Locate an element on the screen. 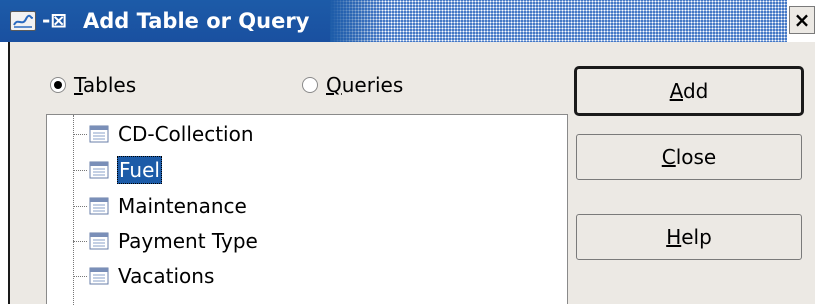 The height and width of the screenshot is (305, 815). table-list-item-label: Maintenance is located at coordinates (182, 206).